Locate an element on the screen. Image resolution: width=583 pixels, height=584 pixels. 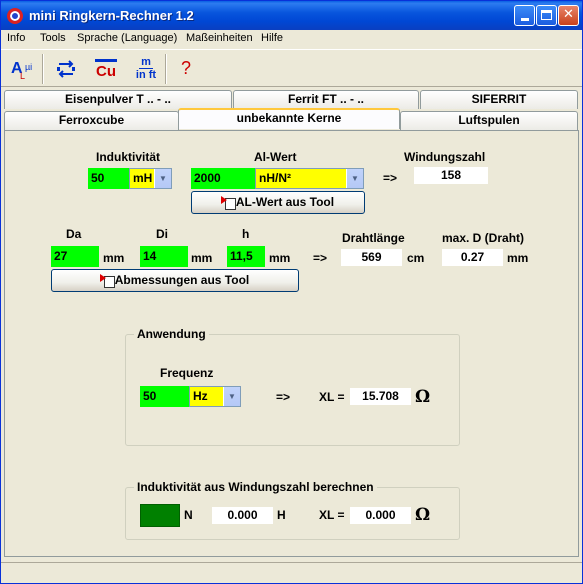
alwert-from-tool-button: AL-Wert aus Tool is located at coordinates (278, 202).